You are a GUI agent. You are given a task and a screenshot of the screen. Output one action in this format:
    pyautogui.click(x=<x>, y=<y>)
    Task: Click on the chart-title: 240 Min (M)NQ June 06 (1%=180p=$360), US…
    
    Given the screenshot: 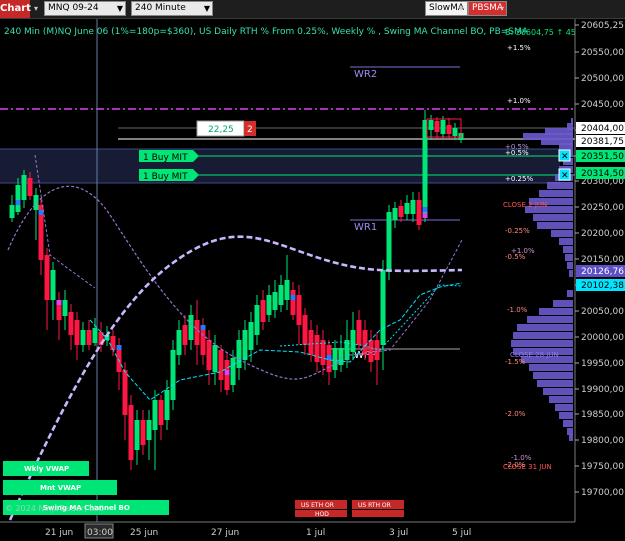 What is the action you would take?
    pyautogui.click(x=266, y=32)
    